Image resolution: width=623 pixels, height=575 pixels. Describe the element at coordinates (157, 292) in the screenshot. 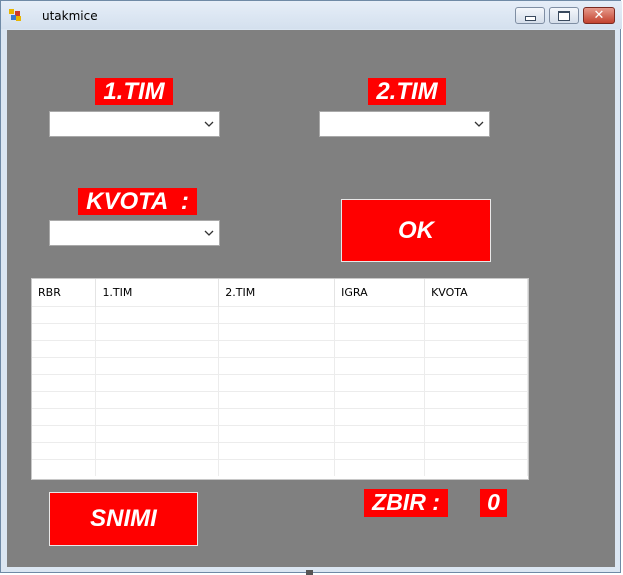

I see `column-header-team1: 1.TIM` at that location.